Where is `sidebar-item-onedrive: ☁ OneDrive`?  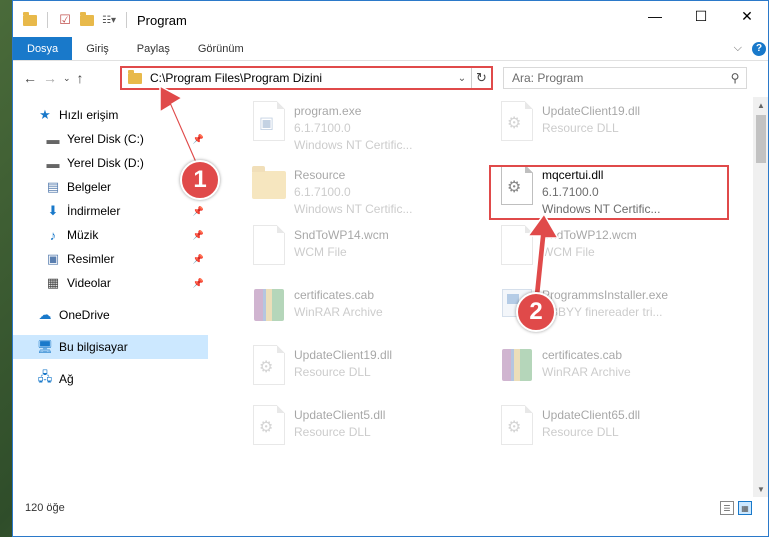 sidebar-item-onedrive: ☁ OneDrive is located at coordinates (110, 315).